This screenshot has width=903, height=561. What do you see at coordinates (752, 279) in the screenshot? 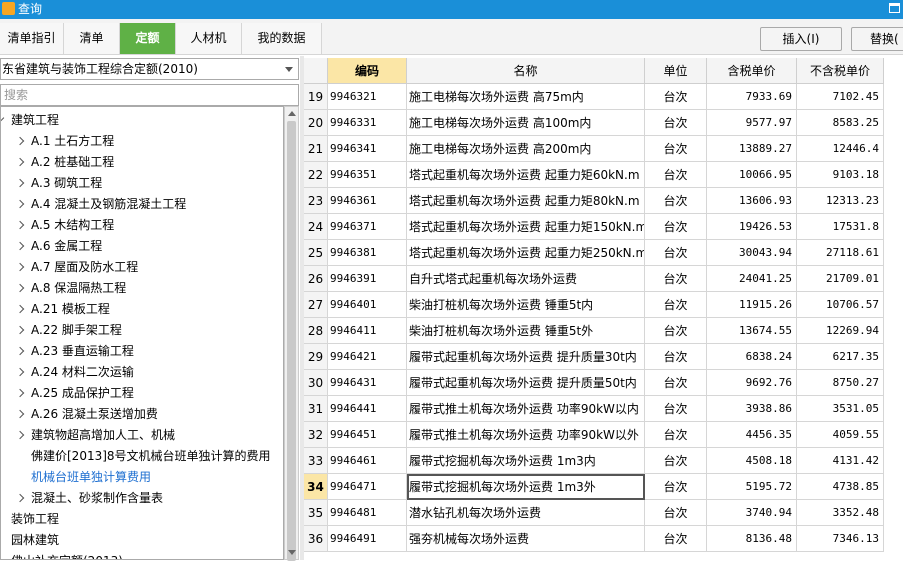
I see `cell-price-tax: 24041.25` at bounding box center [752, 279].